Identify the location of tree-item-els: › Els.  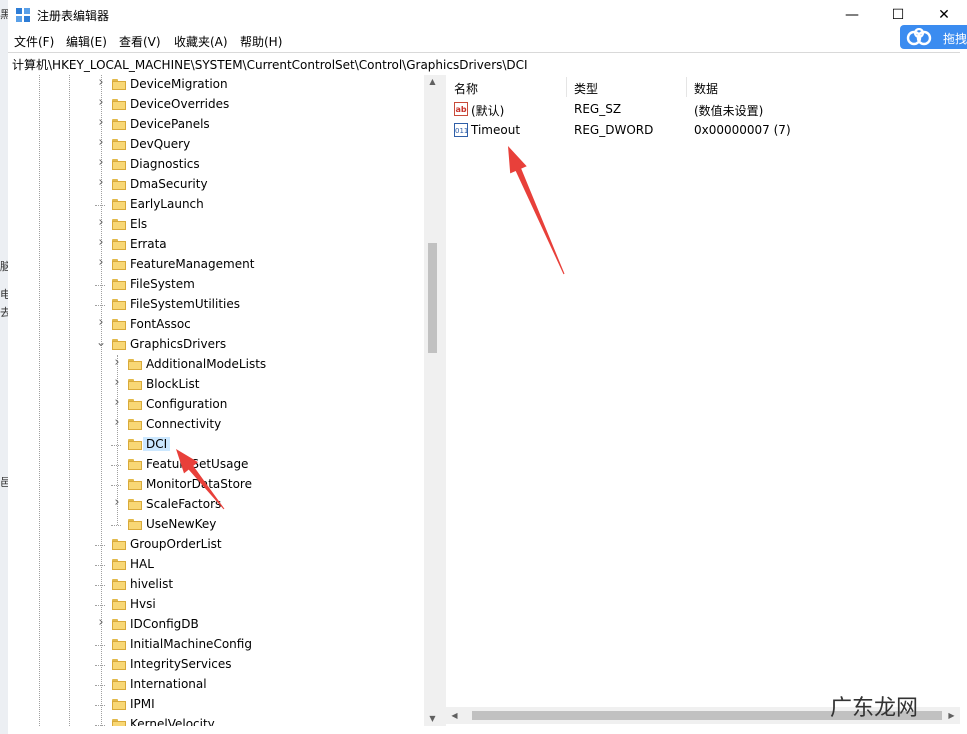
(218, 225).